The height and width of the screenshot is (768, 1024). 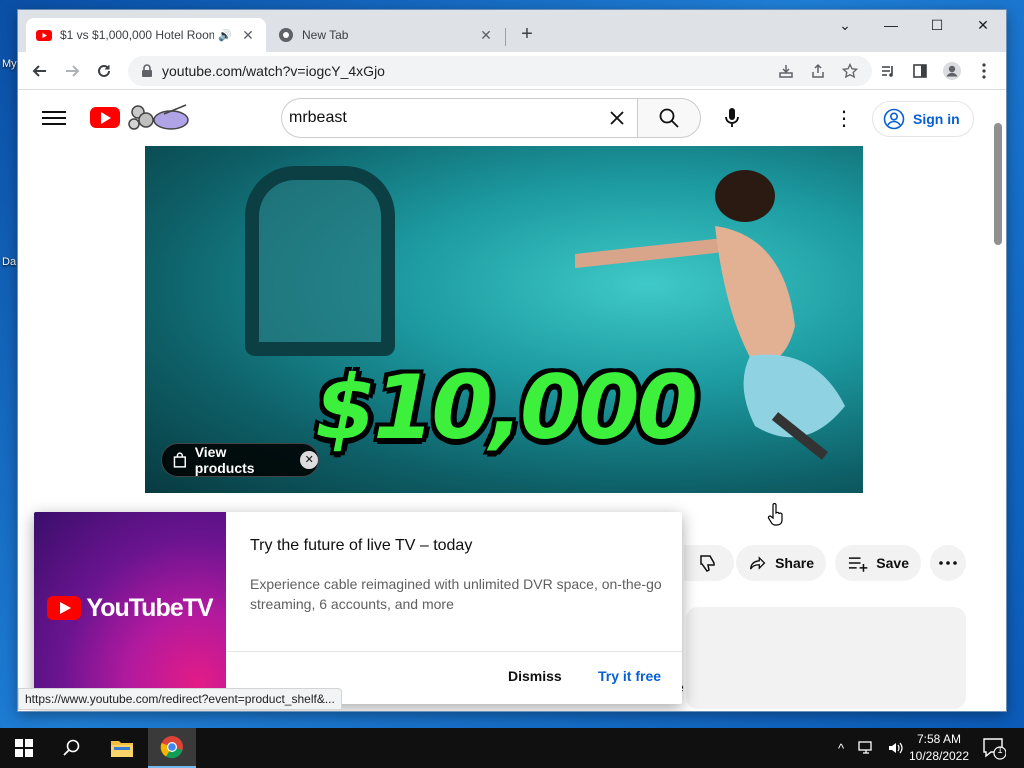 I want to click on file-explorer-button, so click(x=122, y=748).